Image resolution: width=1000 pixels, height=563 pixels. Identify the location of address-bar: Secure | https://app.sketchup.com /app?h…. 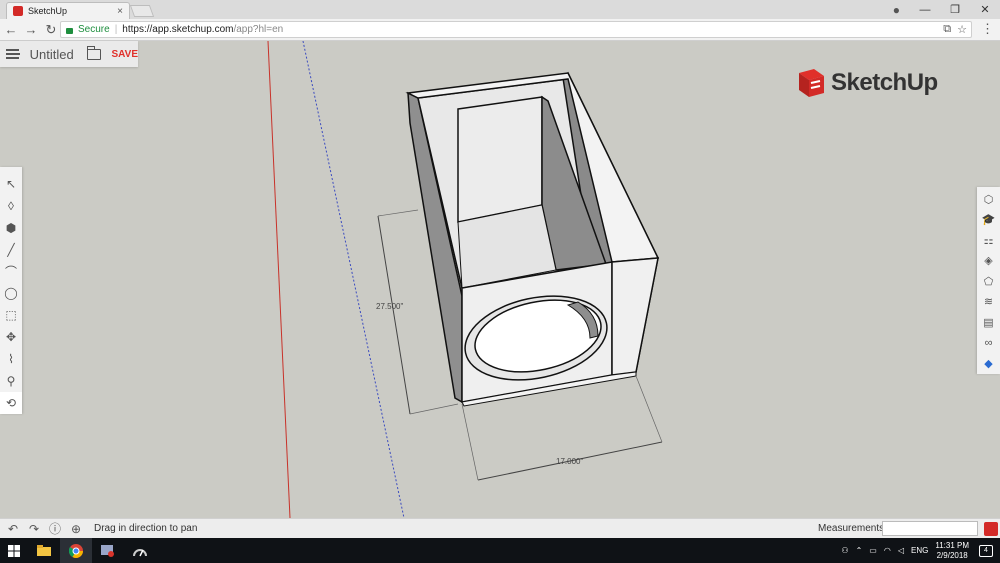
(516, 29).